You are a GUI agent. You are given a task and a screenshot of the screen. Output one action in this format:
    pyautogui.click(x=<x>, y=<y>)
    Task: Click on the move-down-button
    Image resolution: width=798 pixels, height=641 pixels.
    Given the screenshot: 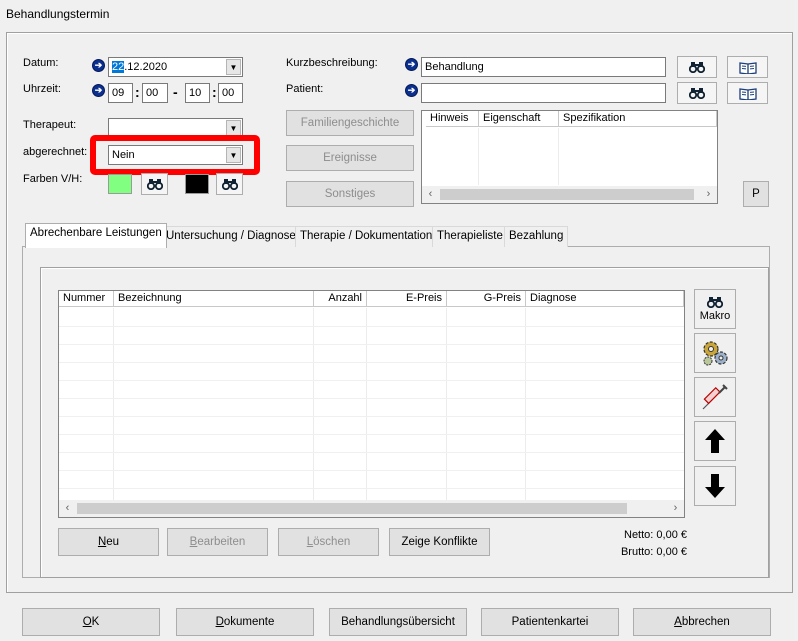 What is the action you would take?
    pyautogui.click(x=715, y=486)
    